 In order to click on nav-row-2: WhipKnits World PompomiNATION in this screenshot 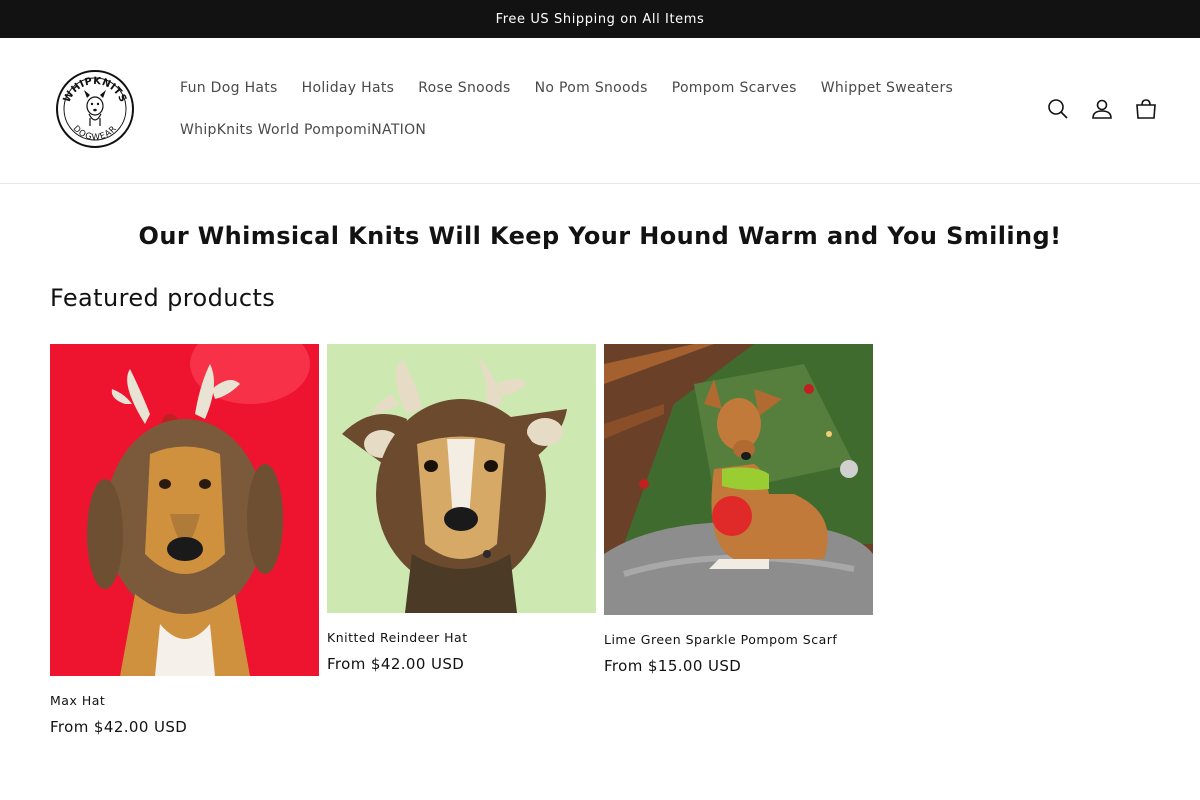, I will do `click(548, 130)`.